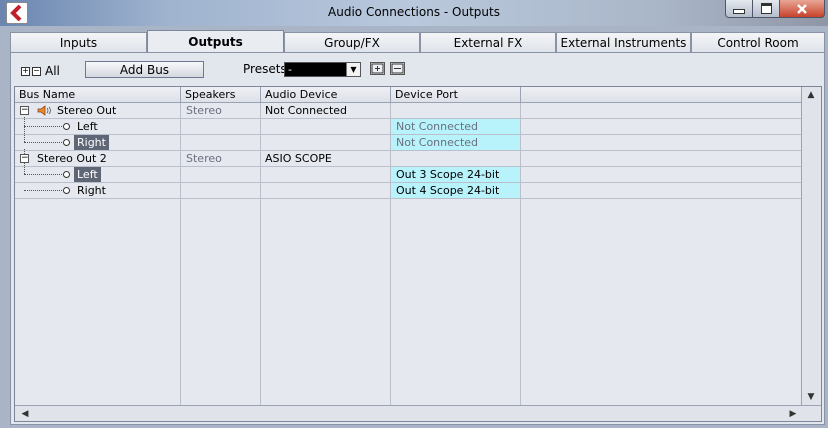 The height and width of the screenshot is (428, 828). Describe the element at coordinates (36, 71) in the screenshot. I see `collapse-all-icon: −` at that location.